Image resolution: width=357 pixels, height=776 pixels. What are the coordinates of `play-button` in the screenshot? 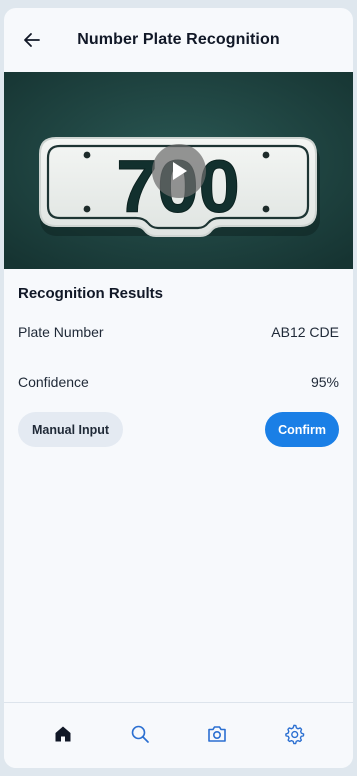 It's located at (179, 171).